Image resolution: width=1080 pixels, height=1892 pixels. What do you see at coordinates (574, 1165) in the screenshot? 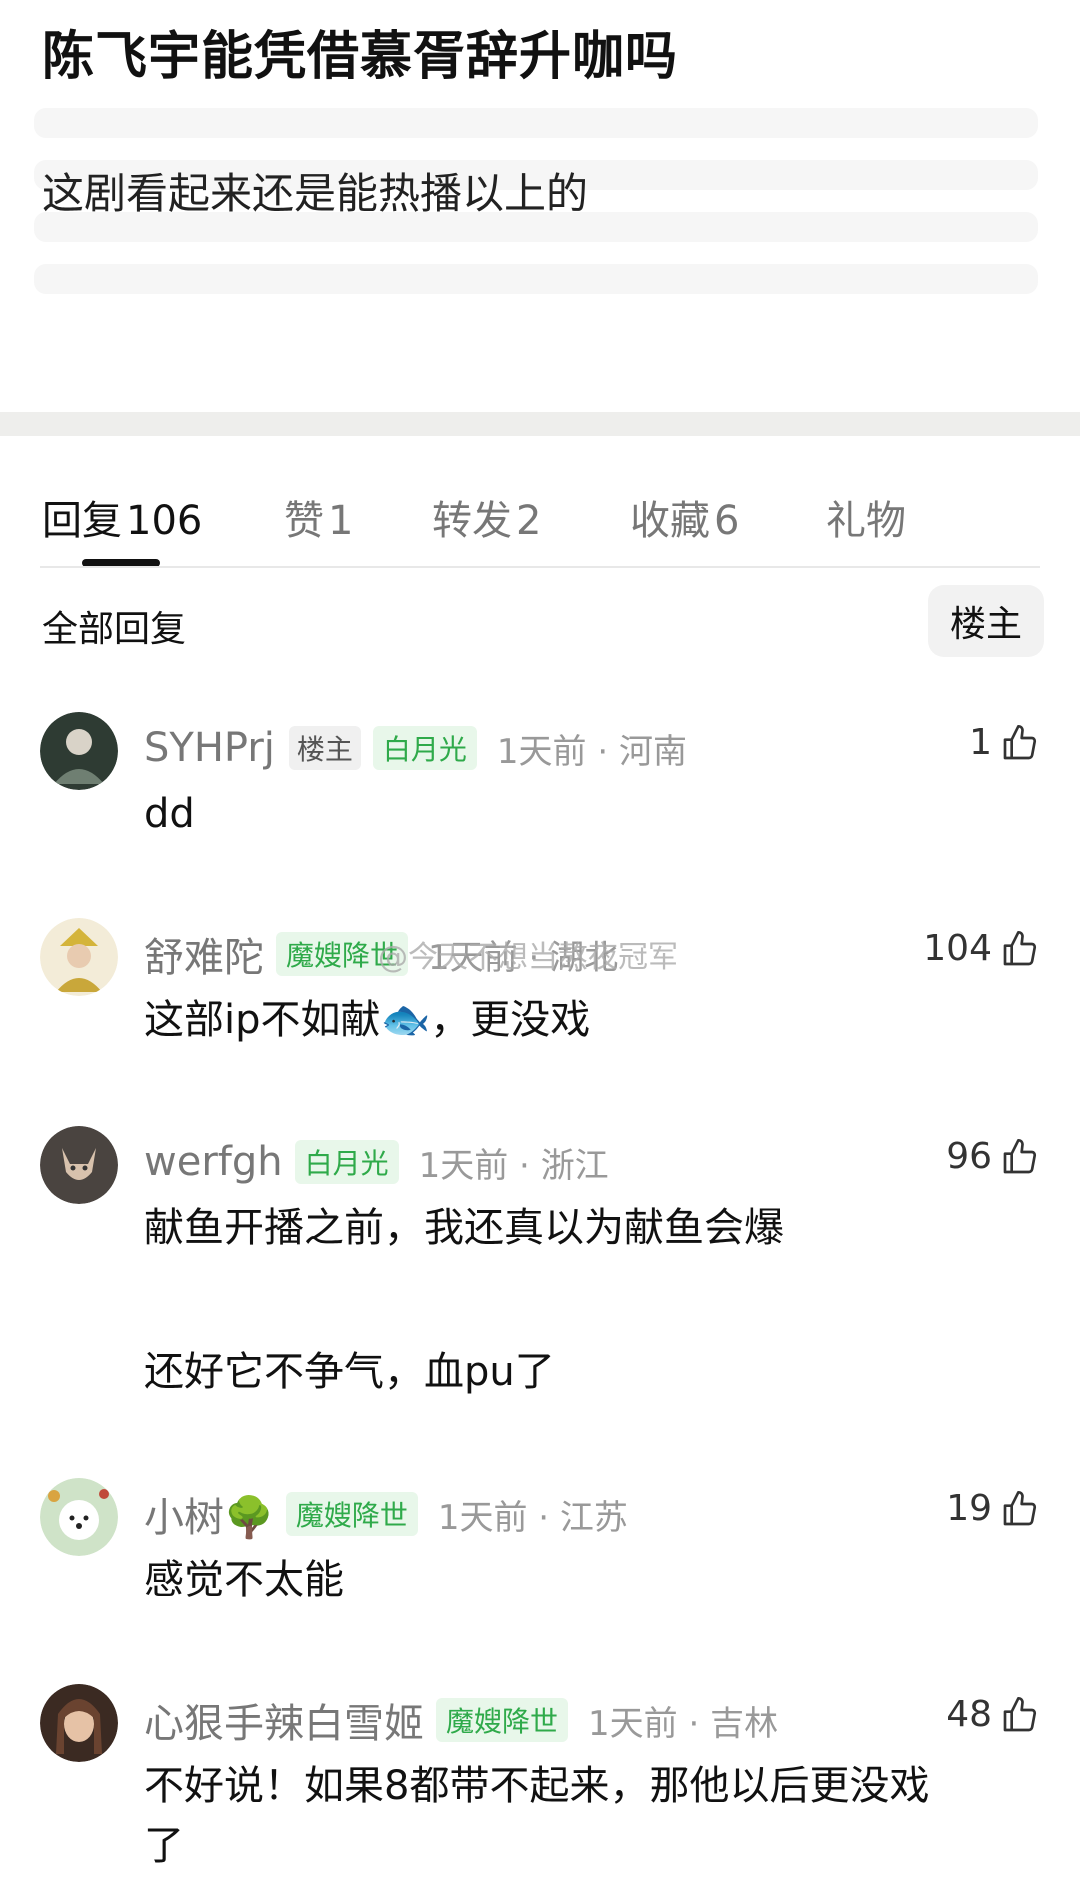
I see `location-text: 浙江` at bounding box center [574, 1165].